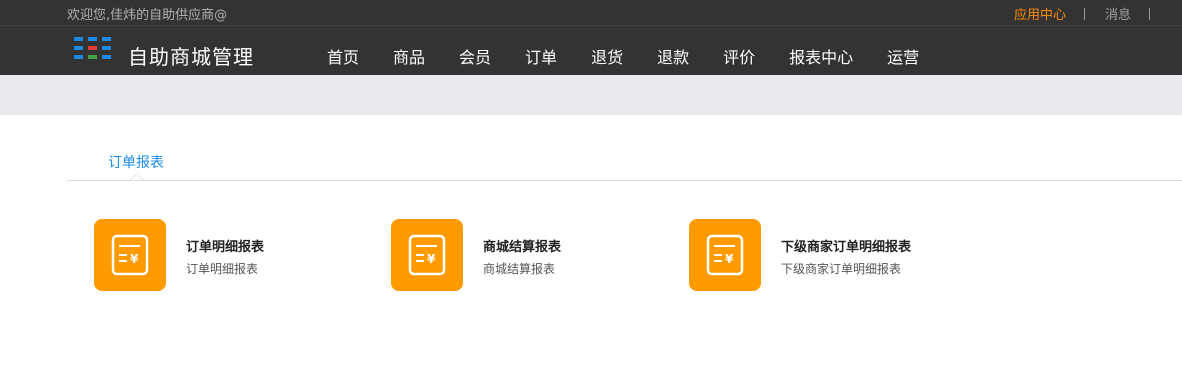  Describe the element at coordinates (541, 56) in the screenshot. I see `nav-item-orders: 订单` at that location.